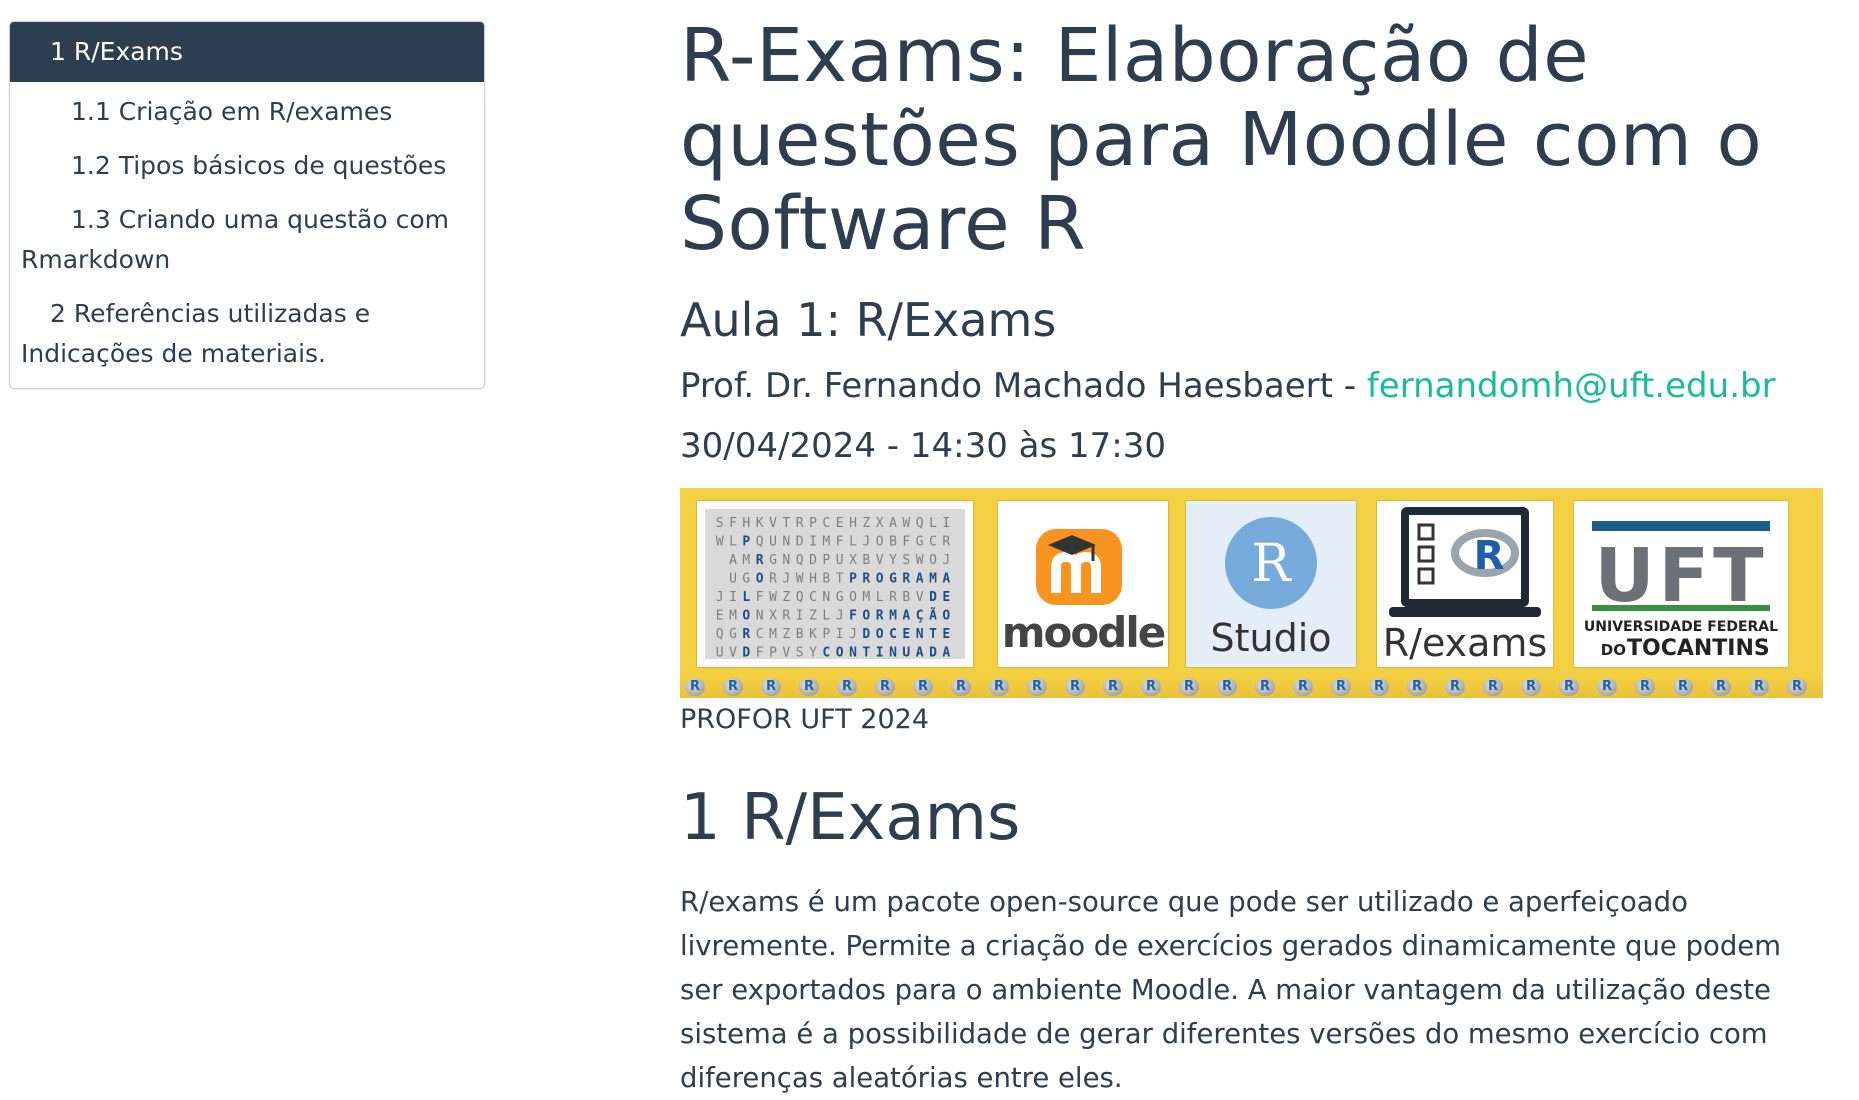 The image size is (1859, 1100). What do you see at coordinates (1270, 638) in the screenshot?
I see `rstudio-text: Studio` at bounding box center [1270, 638].